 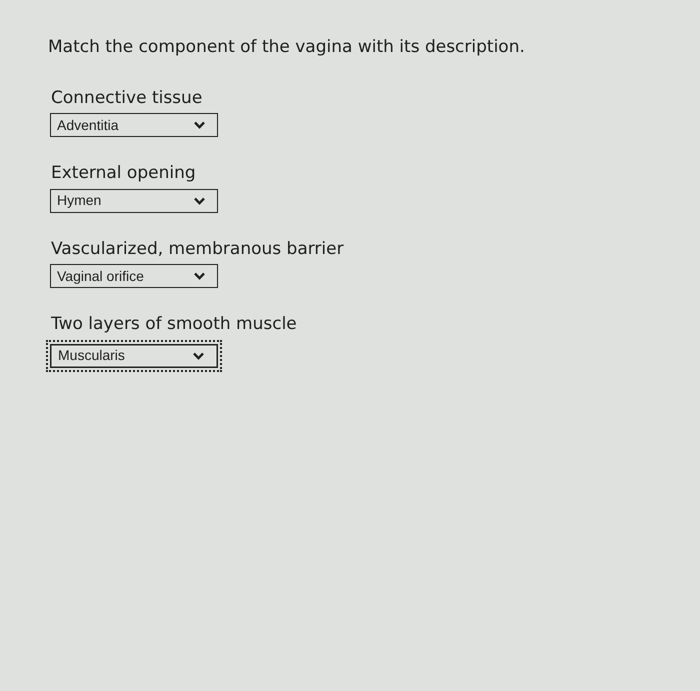 I want to click on question-label: External opening, so click(x=123, y=173).